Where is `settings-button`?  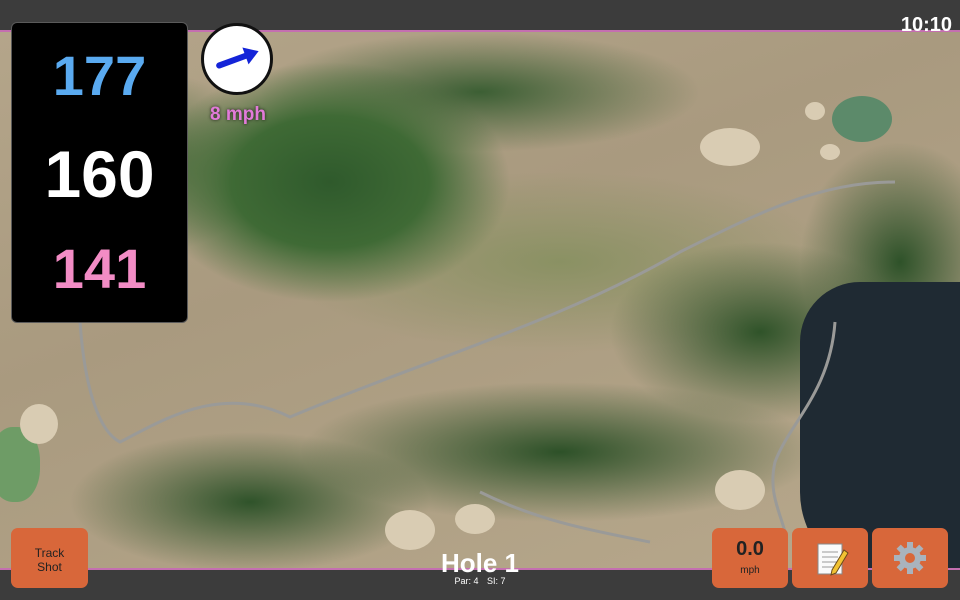
settings-button is located at coordinates (910, 558).